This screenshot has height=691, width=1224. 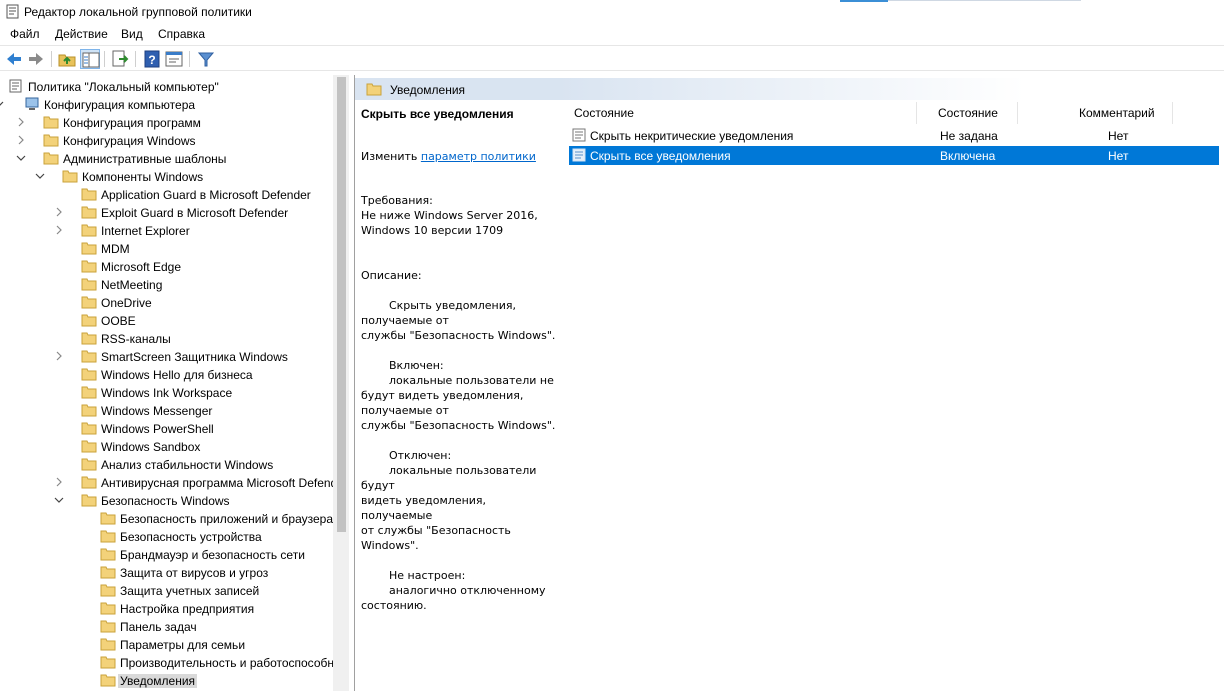 What do you see at coordinates (151, 447) in the screenshot?
I see `tree-item-label: Windows Sandbox` at bounding box center [151, 447].